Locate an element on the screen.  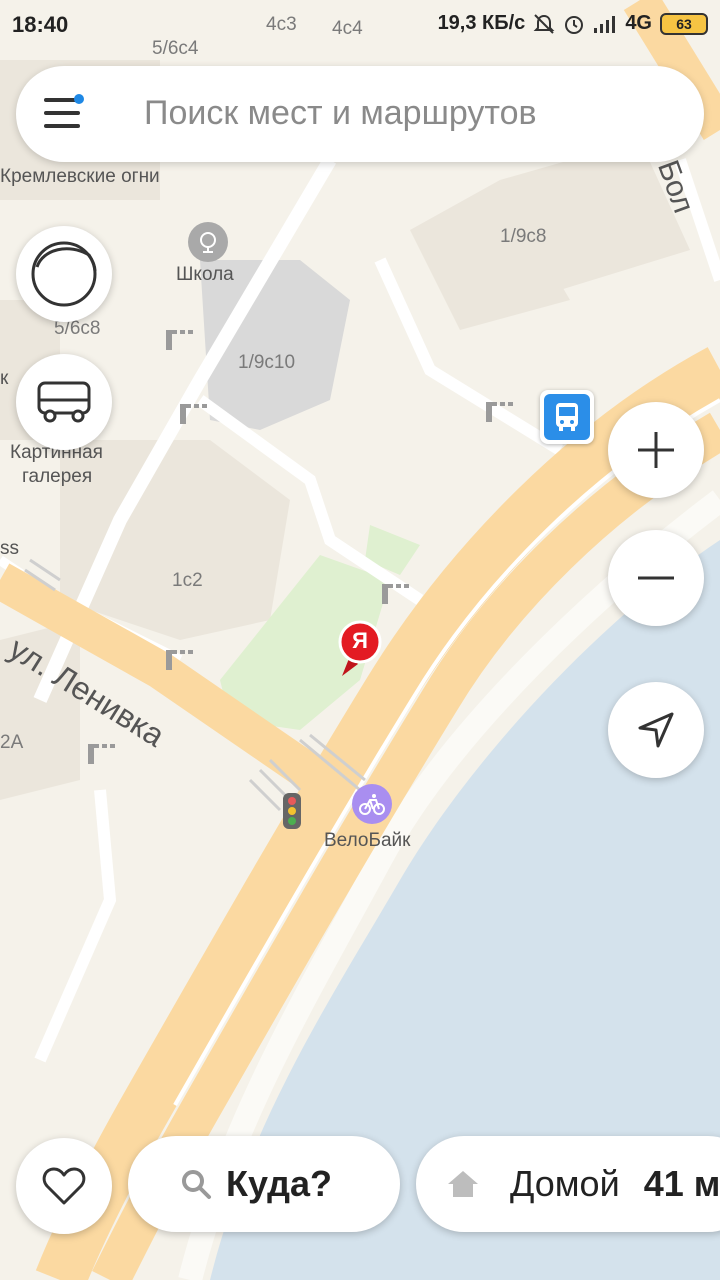
bus-stop-icon is located at coordinates (567, 417).